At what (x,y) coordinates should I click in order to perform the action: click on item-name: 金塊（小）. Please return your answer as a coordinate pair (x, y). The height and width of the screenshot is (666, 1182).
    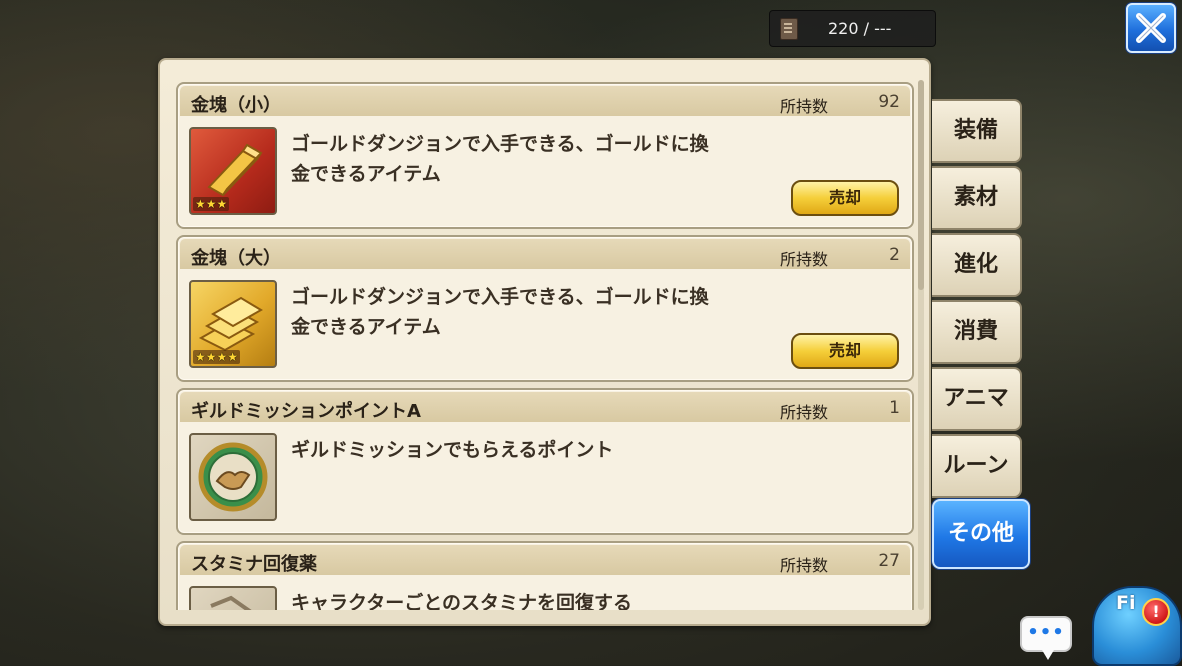
    Looking at the image, I should click on (236, 105).